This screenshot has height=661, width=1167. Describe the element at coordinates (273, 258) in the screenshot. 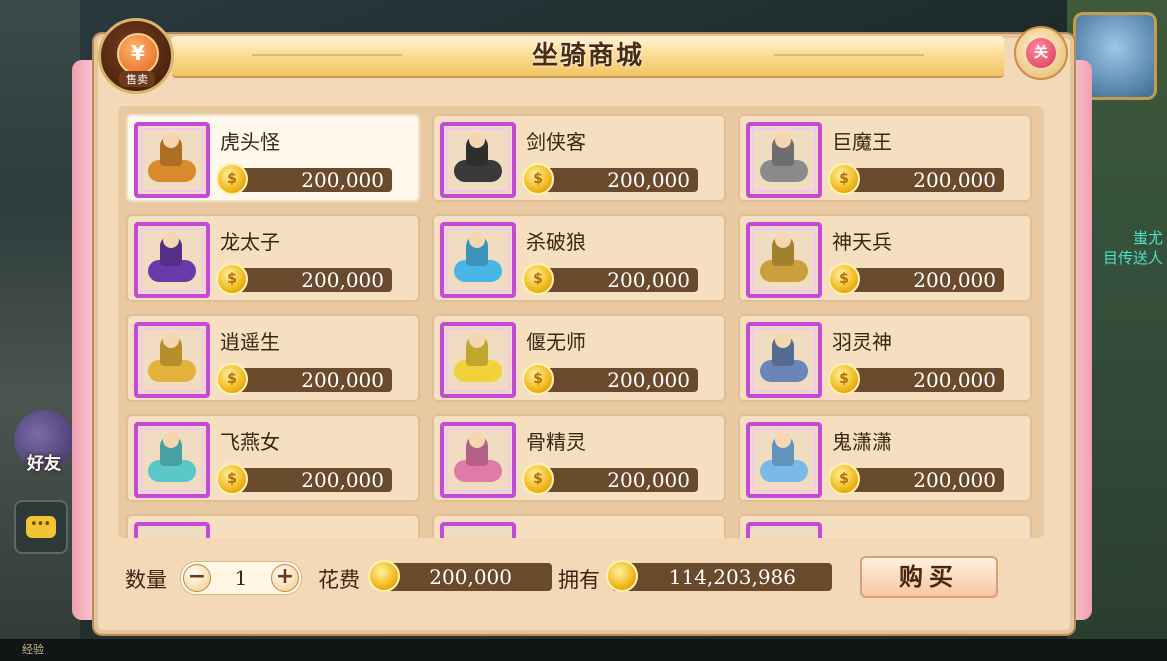

I see `mount-item-card: 龙太子 200,000 $` at that location.